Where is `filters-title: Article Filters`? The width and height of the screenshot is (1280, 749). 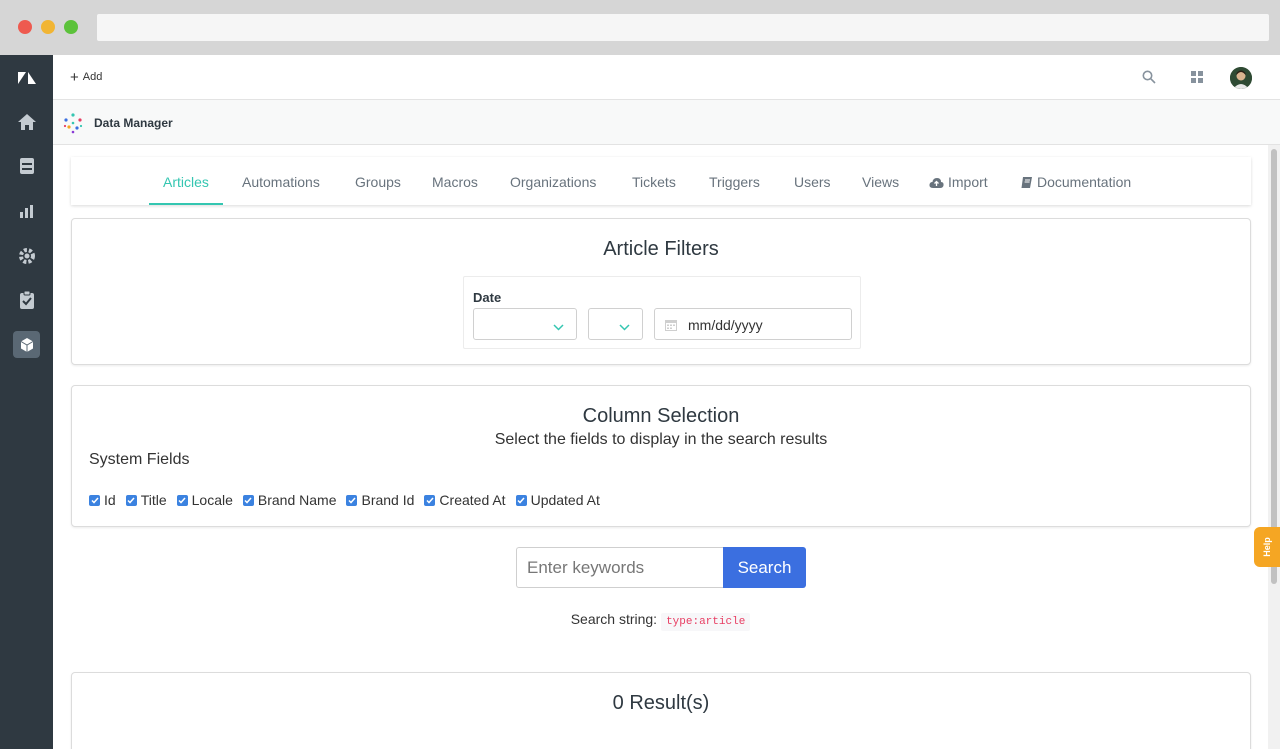
filters-title: Article Filters is located at coordinates (661, 249).